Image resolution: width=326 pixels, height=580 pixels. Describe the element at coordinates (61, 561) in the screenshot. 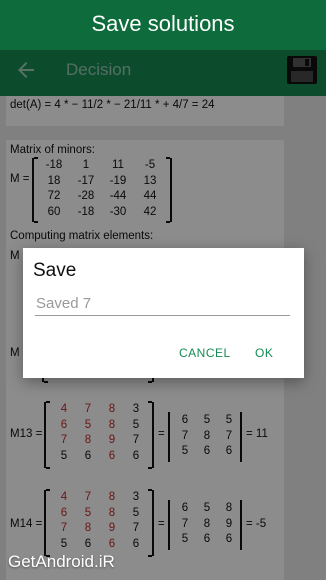

I see `watermark-text: GetAndroid.iR` at that location.